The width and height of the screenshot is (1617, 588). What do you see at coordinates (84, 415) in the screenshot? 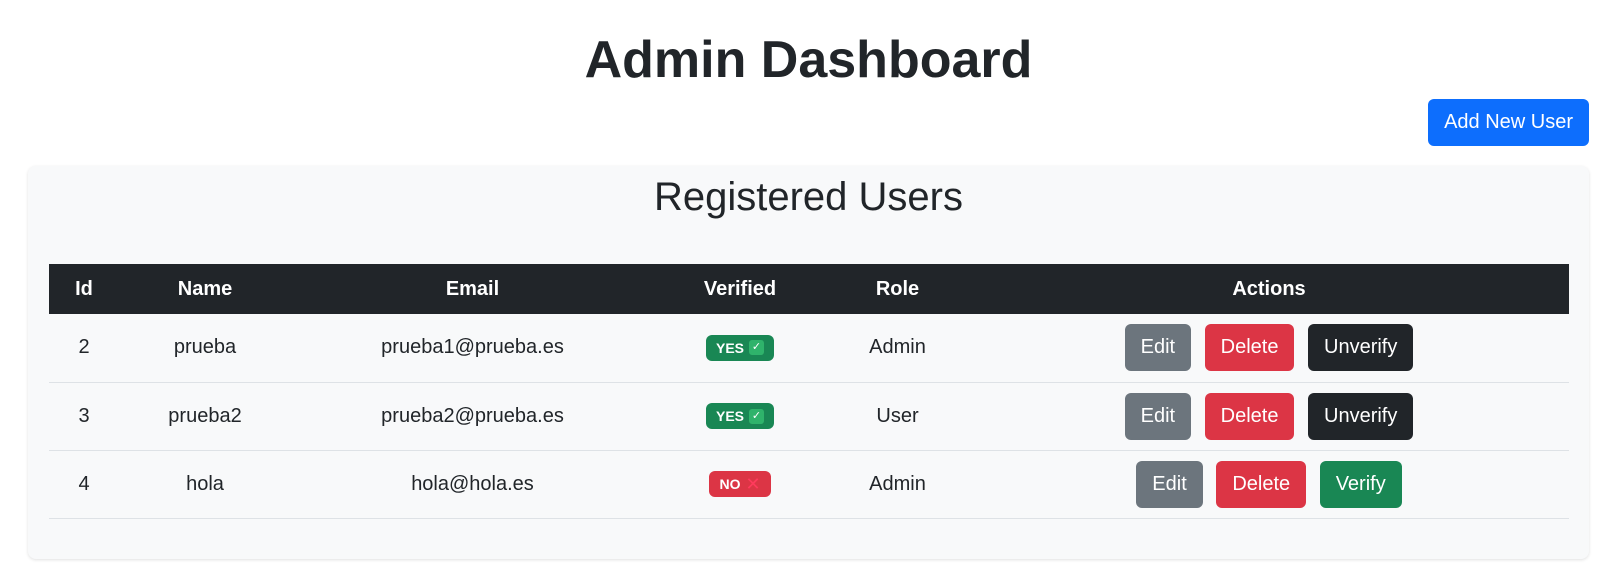
I see `user-id: 3` at bounding box center [84, 415].